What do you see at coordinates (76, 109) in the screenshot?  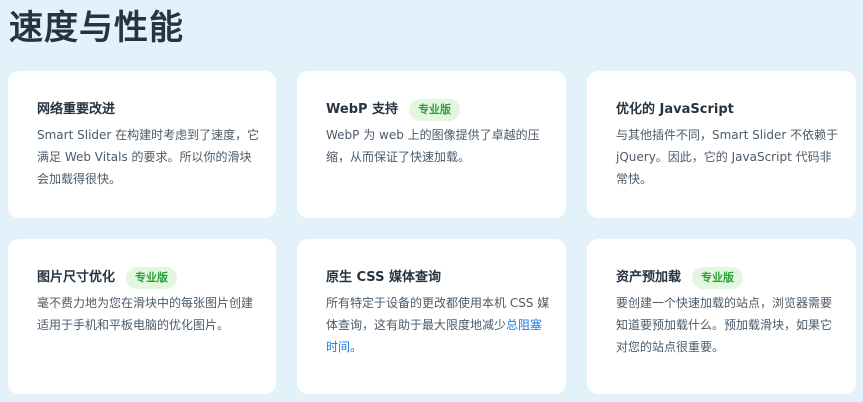 I see `card-title: 网络重要改进` at bounding box center [76, 109].